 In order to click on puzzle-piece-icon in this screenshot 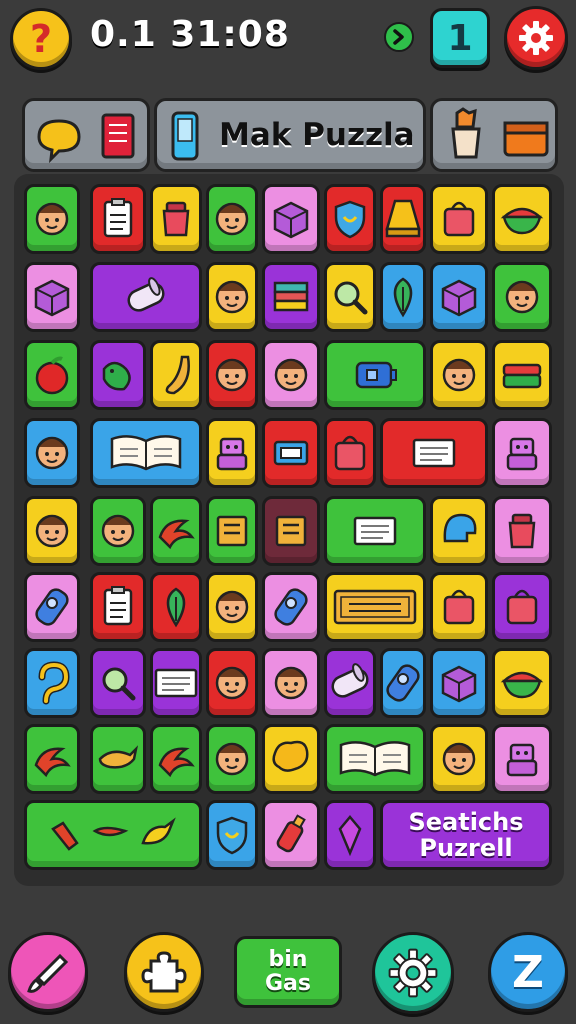, I will do `click(164, 972)`.